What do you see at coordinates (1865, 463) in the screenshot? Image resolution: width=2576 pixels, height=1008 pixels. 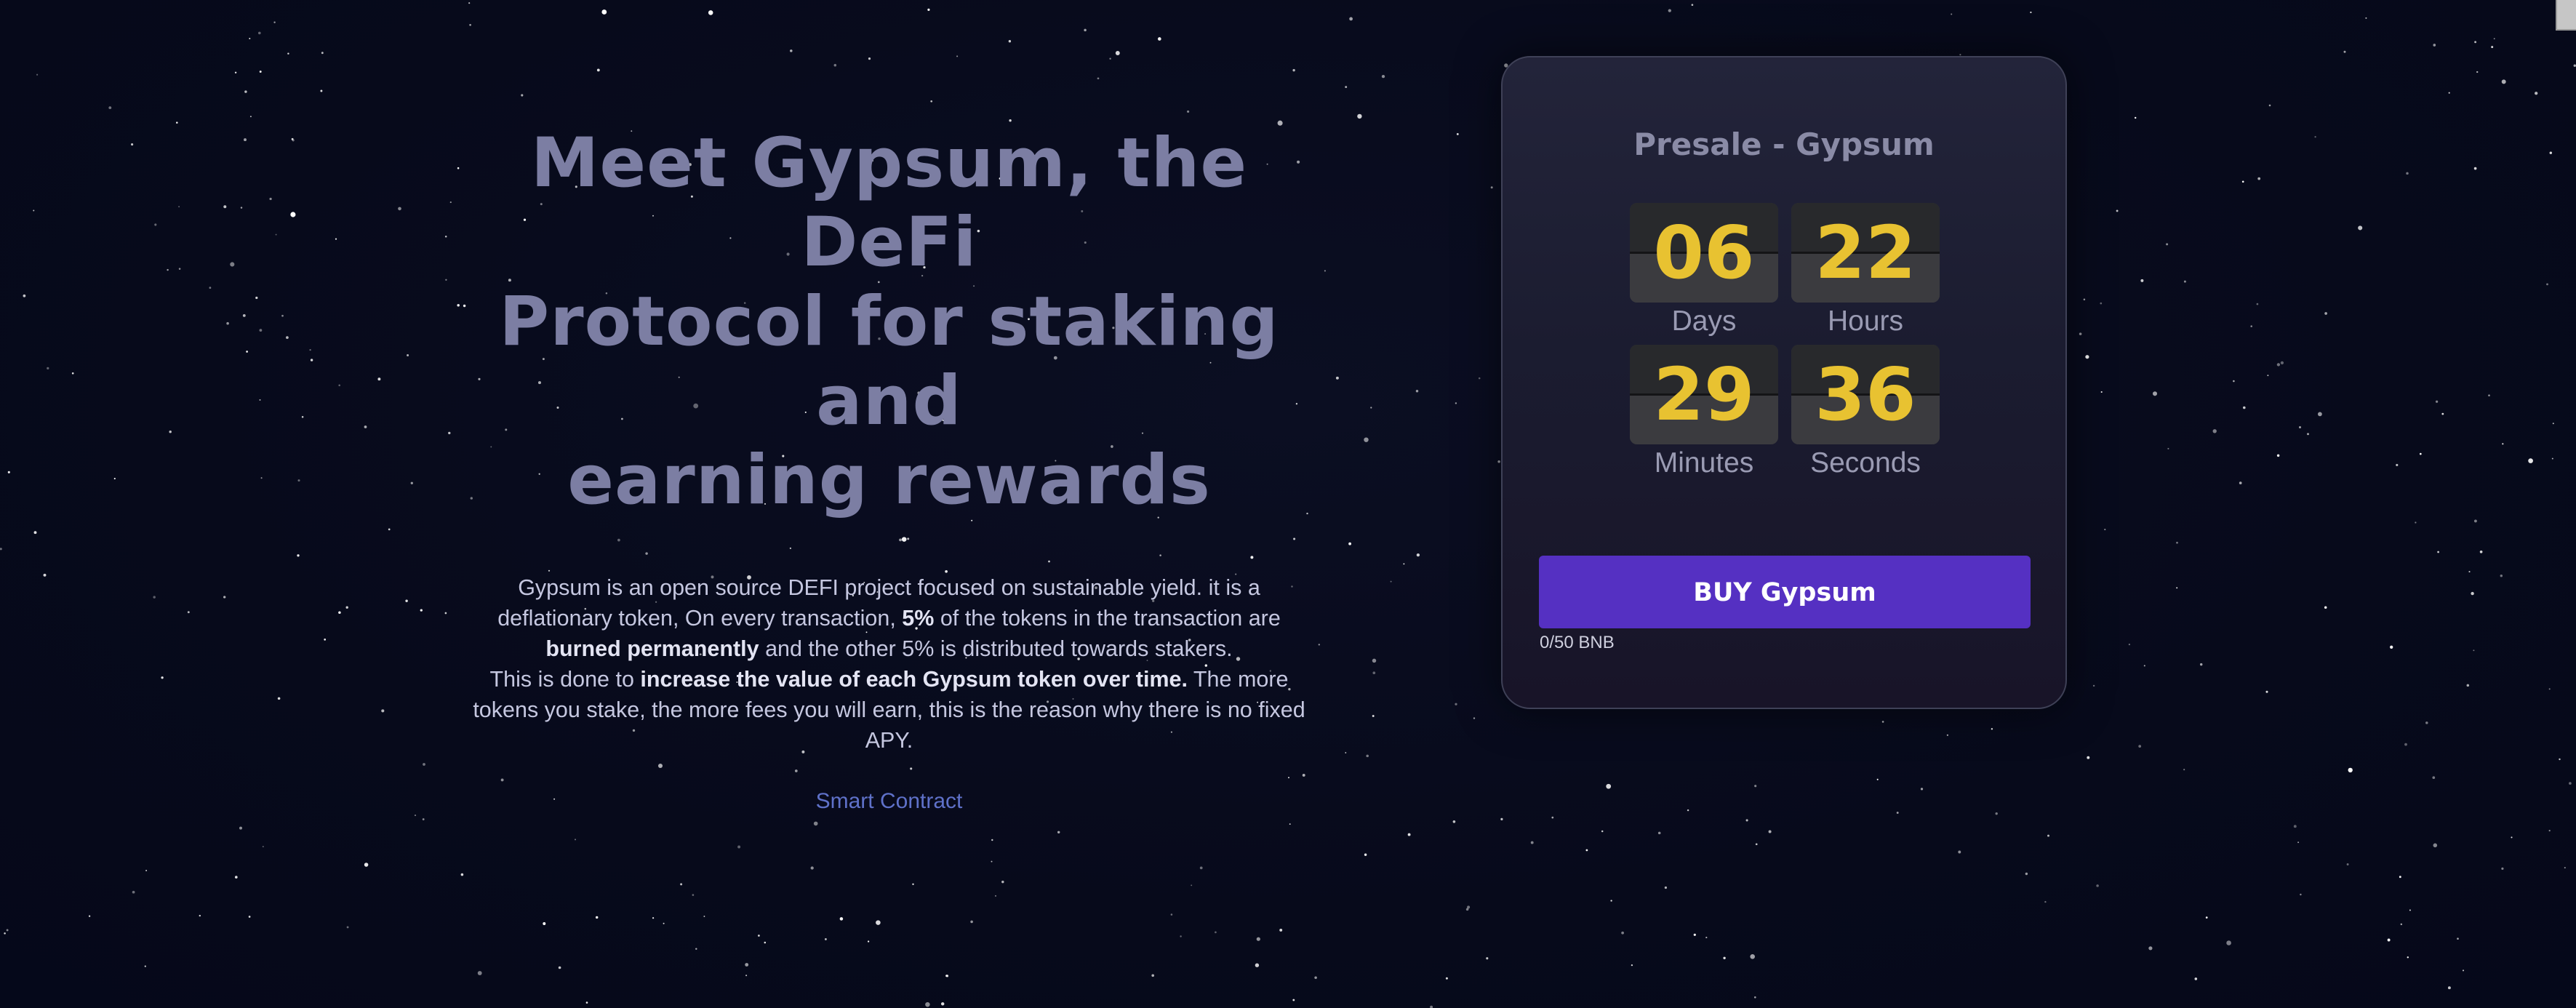 I see `countdown-seconds-label: Seconds` at bounding box center [1865, 463].